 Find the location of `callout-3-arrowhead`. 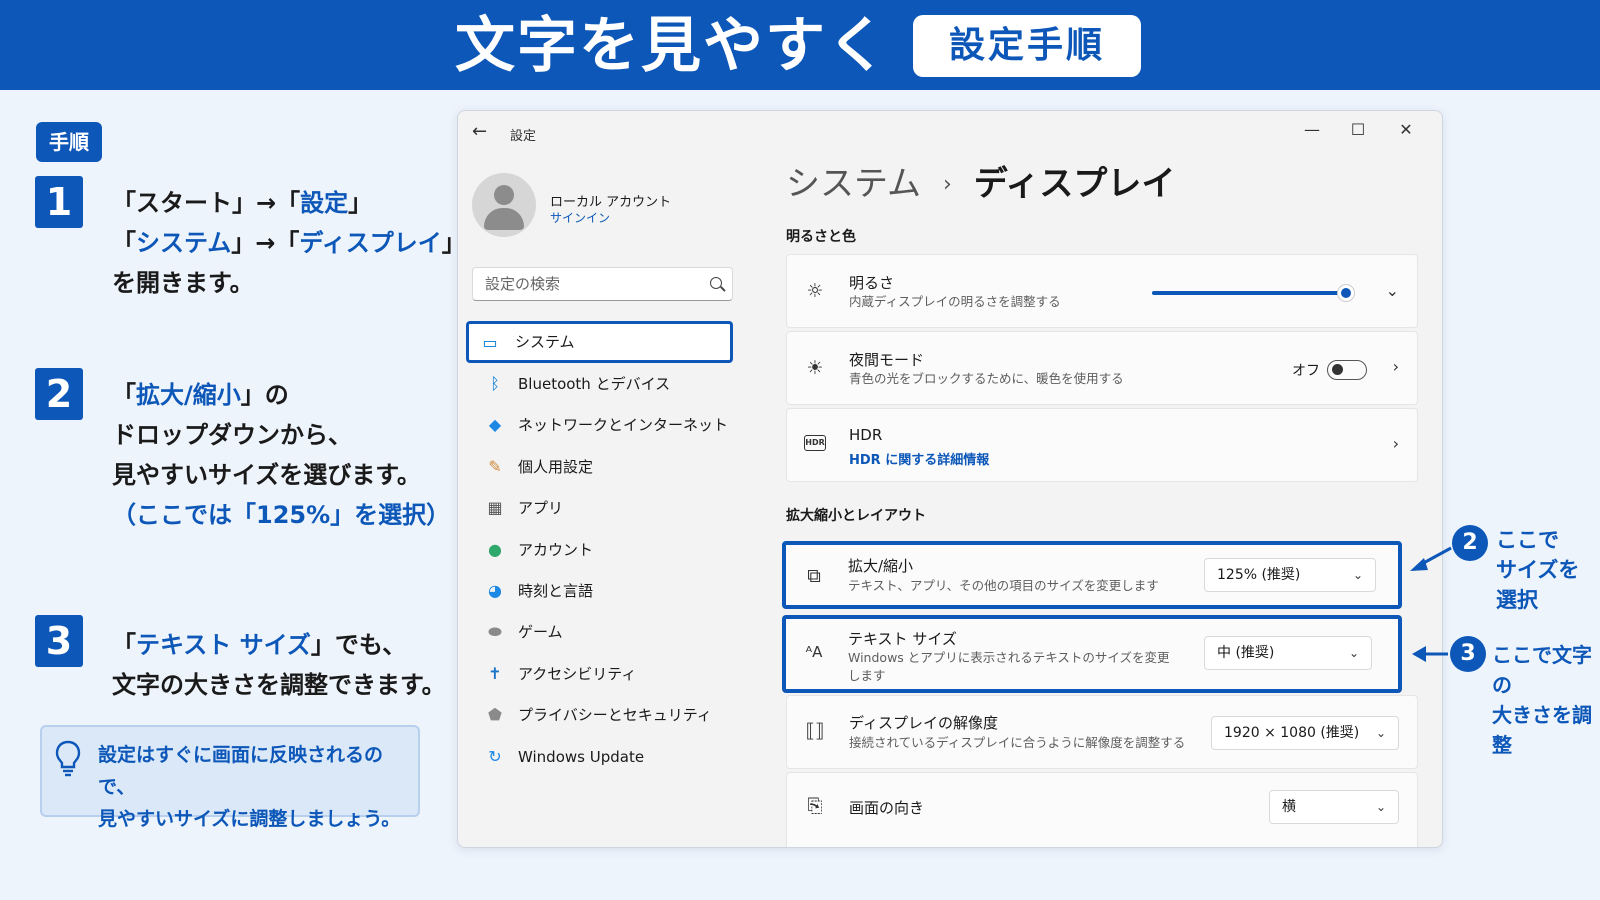

callout-3-arrowhead is located at coordinates (1419, 654).